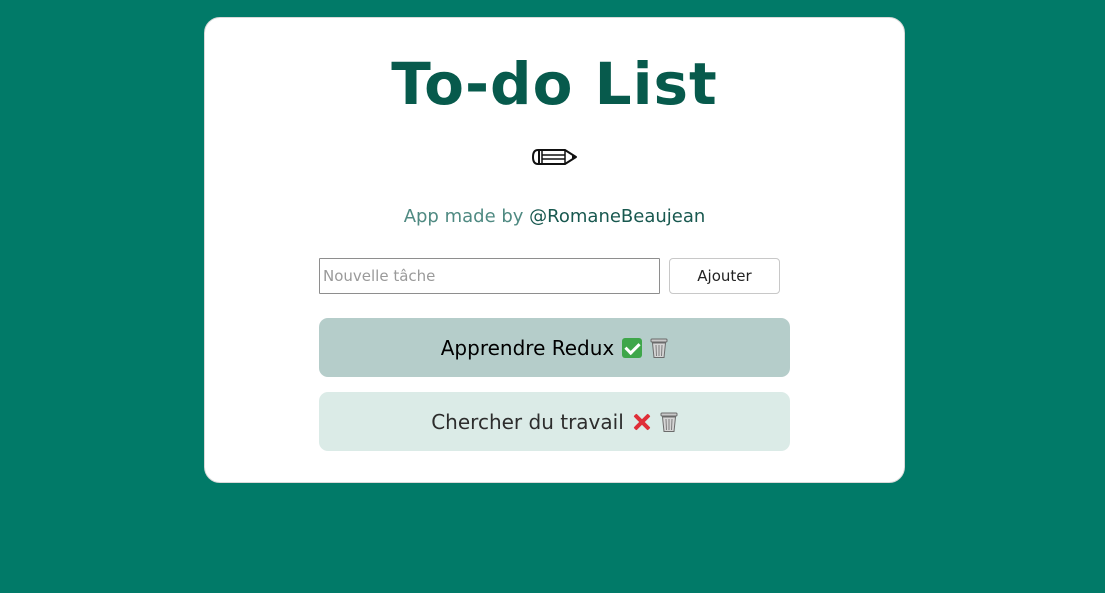 Image resolution: width=1105 pixels, height=593 pixels. Describe the element at coordinates (466, 216) in the screenshot. I see `credit-prefix: App made by` at that location.